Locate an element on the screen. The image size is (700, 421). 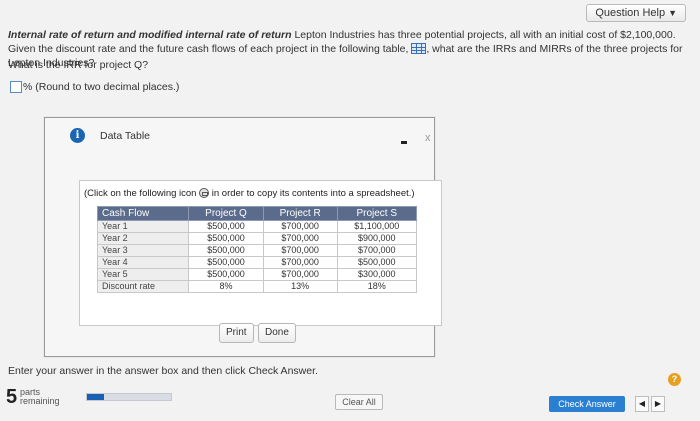
cell: $900,000 is located at coordinates (376, 238).